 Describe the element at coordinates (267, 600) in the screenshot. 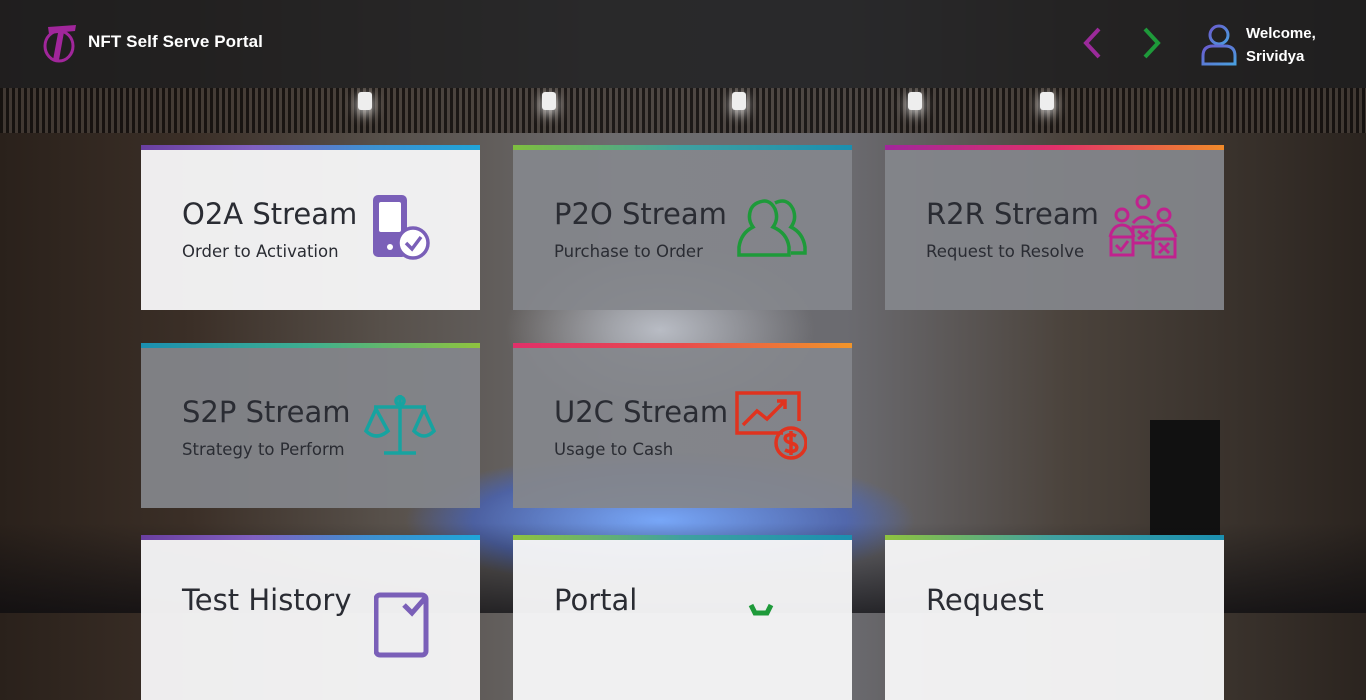

I see `tile-title: Test History` at that location.